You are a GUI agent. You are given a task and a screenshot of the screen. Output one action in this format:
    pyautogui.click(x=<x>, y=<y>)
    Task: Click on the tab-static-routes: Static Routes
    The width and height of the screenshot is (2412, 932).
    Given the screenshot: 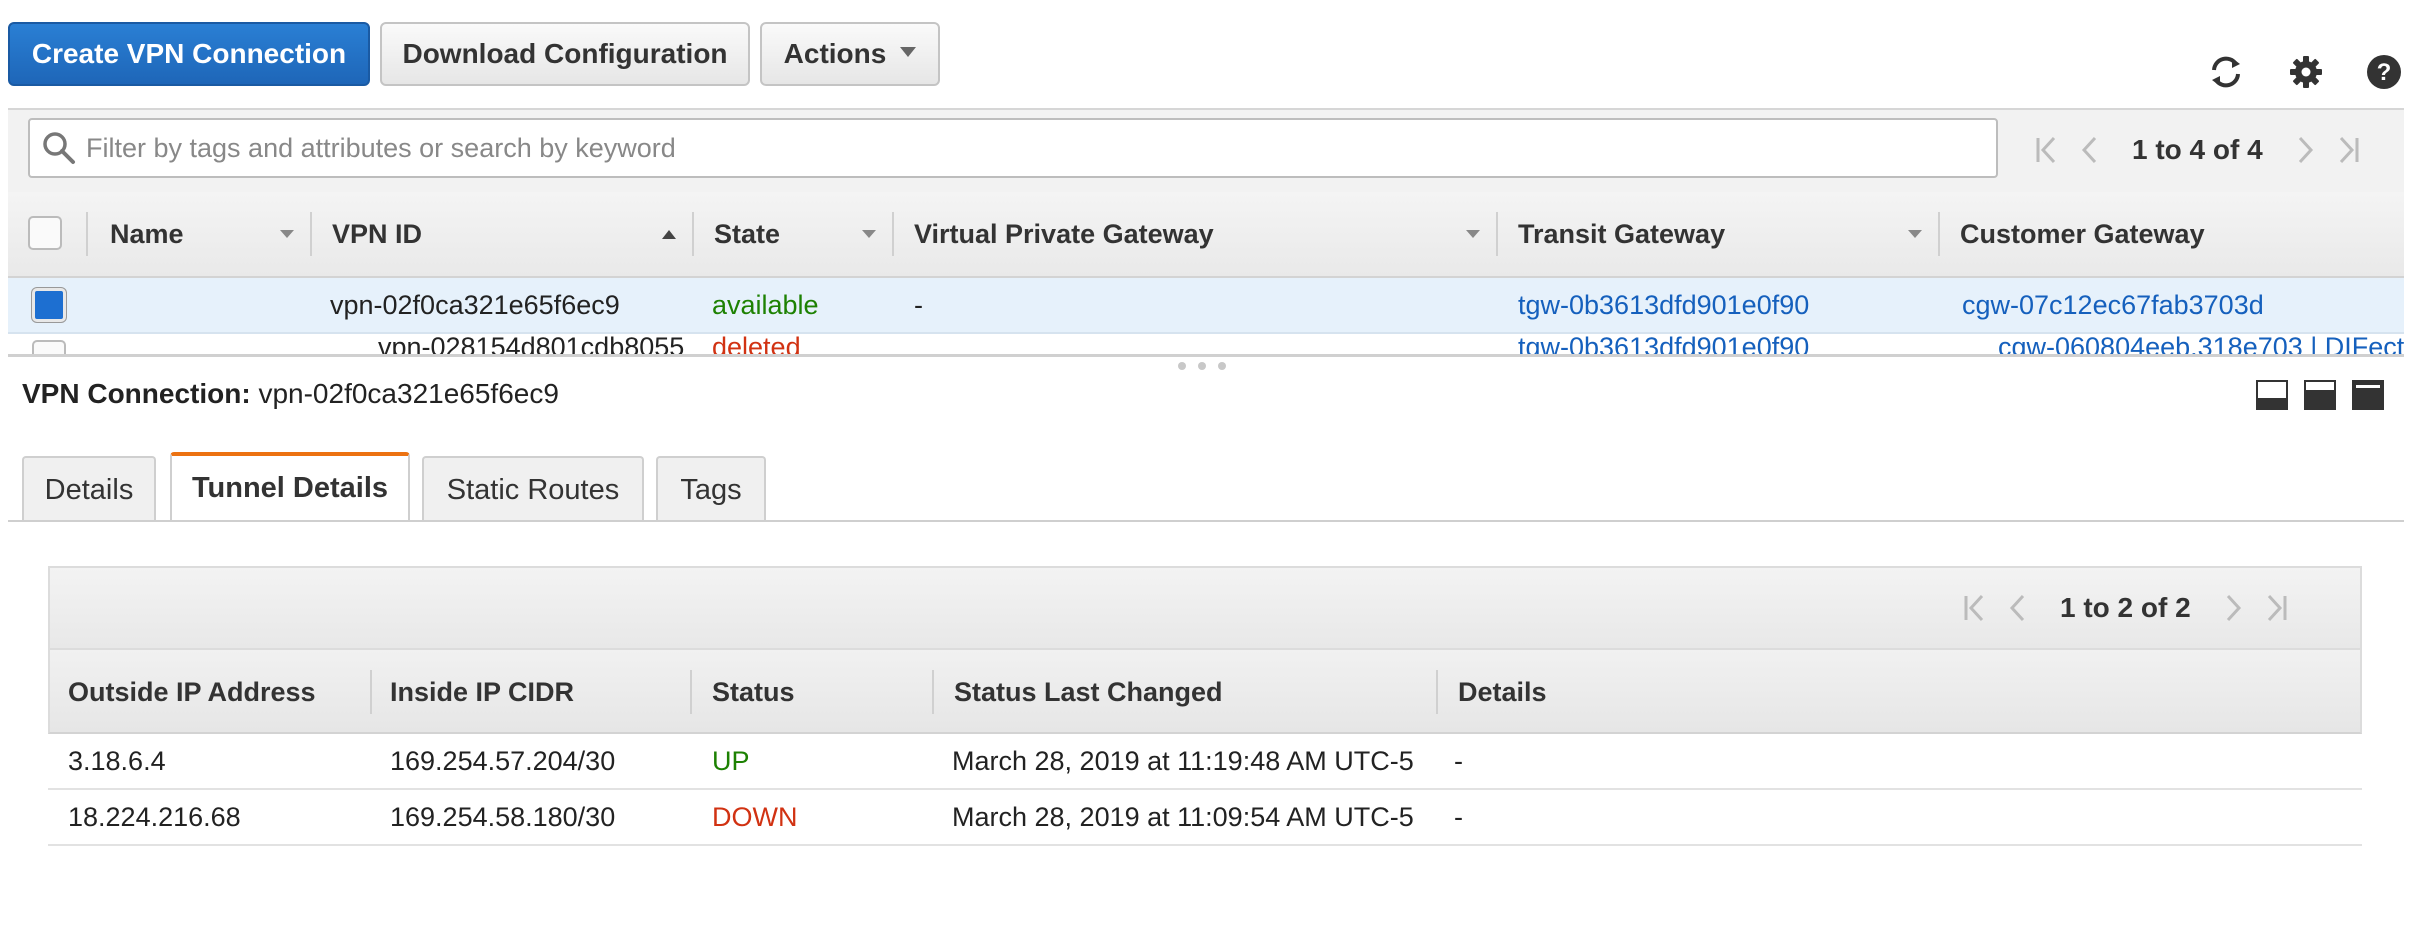 What is the action you would take?
    pyautogui.click(x=533, y=489)
    